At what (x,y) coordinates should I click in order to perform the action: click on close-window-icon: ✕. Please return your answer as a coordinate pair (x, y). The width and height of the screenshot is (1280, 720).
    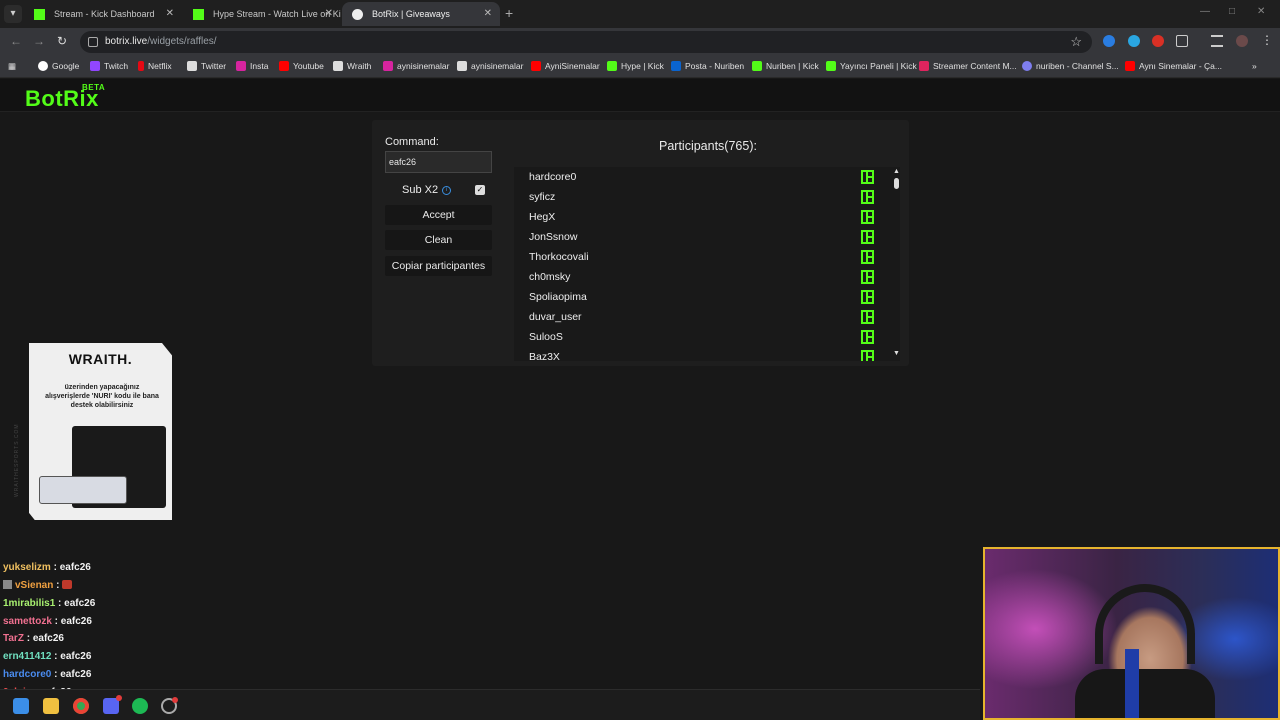
    Looking at the image, I should click on (1261, 11).